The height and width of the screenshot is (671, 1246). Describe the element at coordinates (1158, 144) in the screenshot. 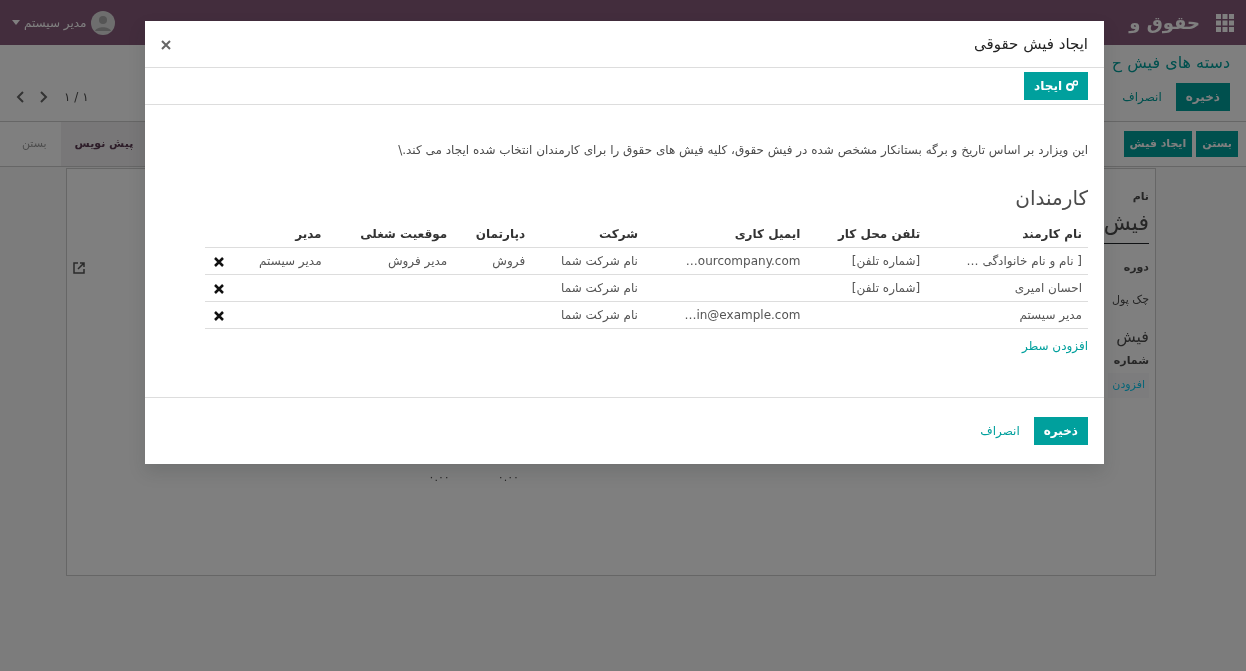

I see `status-button: ایجاد فیش` at that location.